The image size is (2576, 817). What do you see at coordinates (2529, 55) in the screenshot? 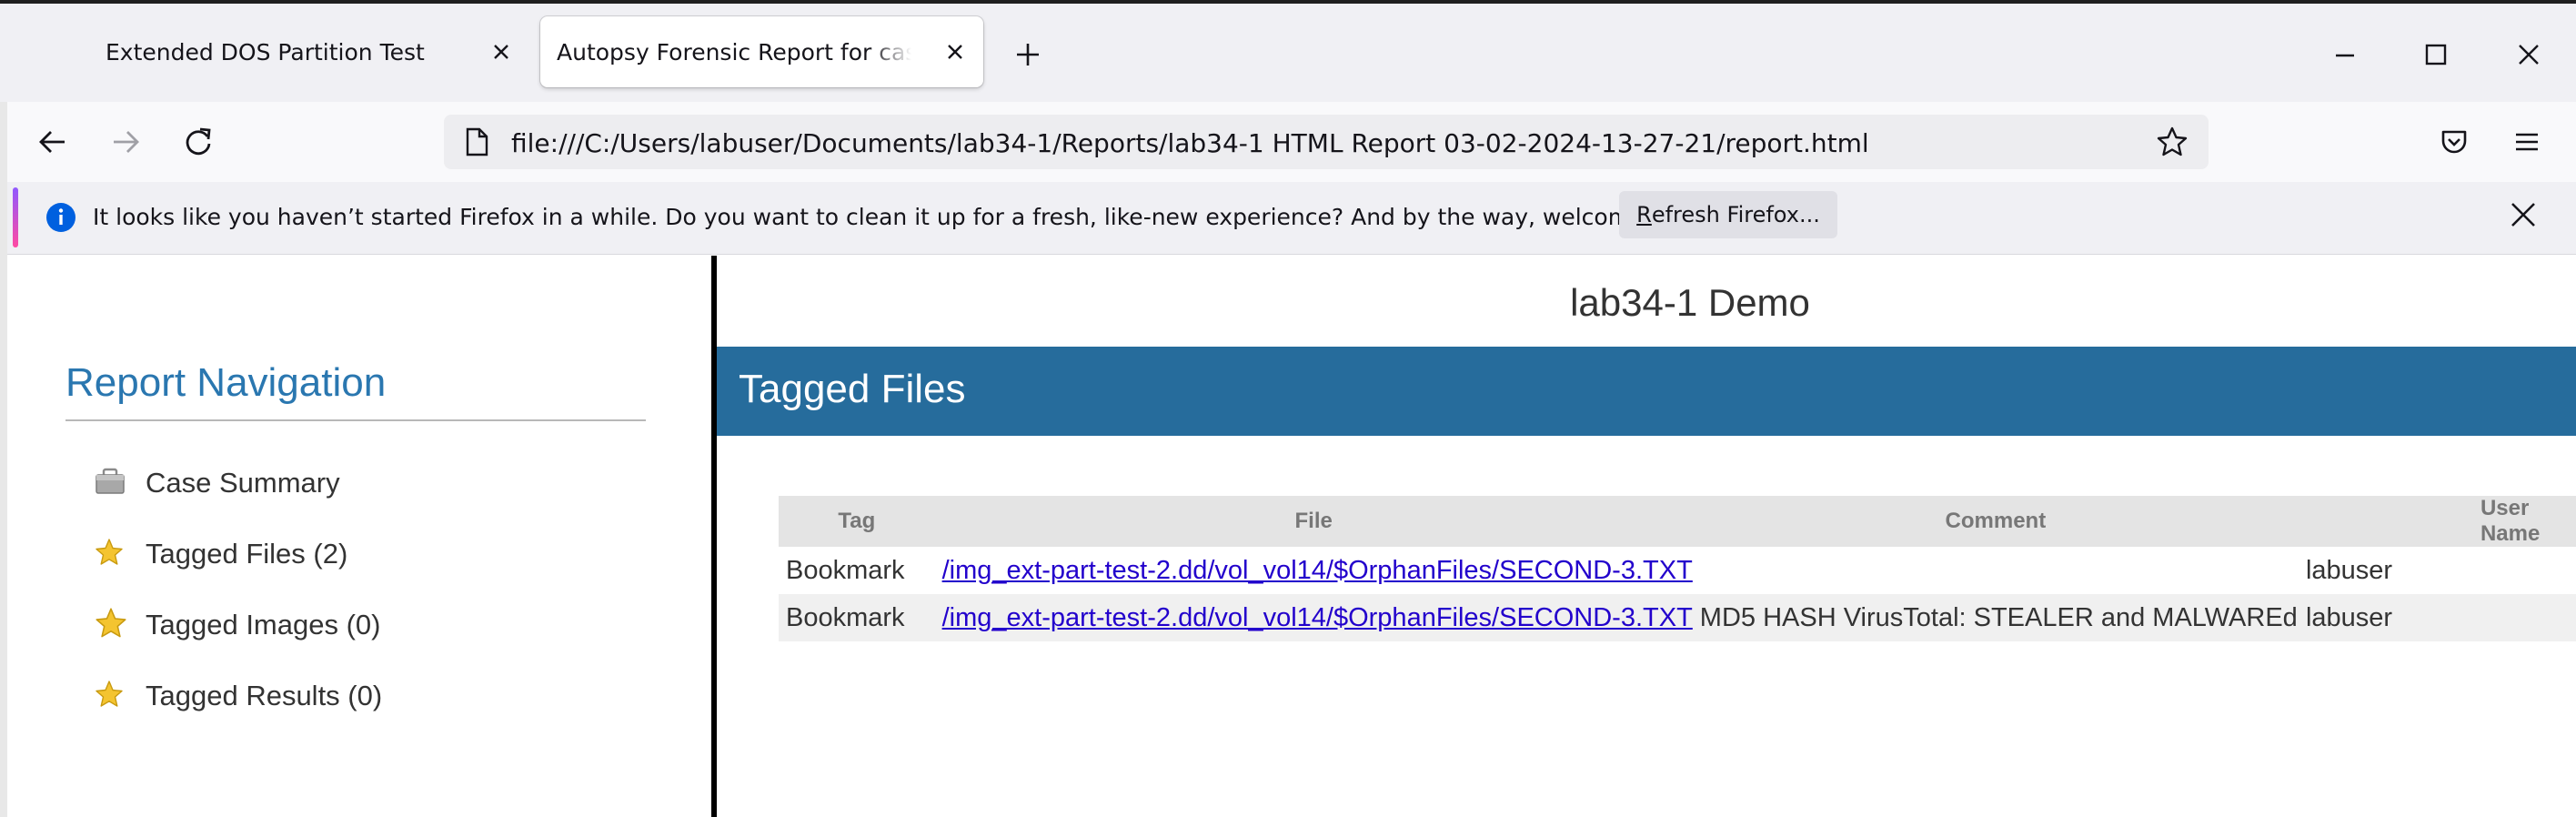
I see `window-close-icon` at bounding box center [2529, 55].